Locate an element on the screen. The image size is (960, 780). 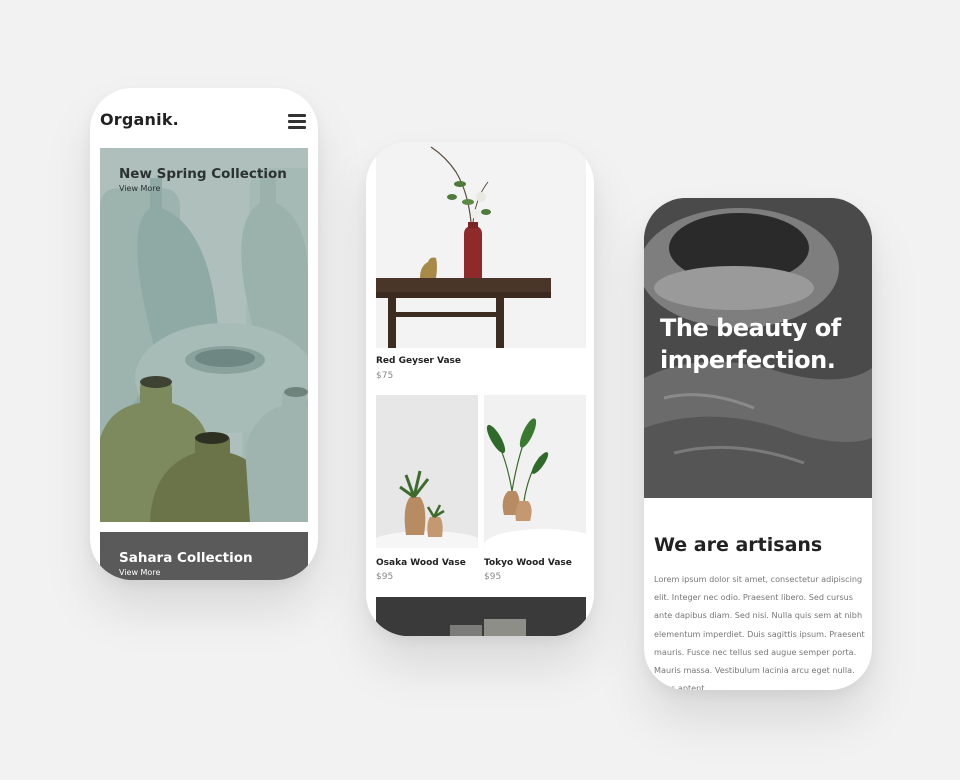
product-image-partial is located at coordinates (481, 616).